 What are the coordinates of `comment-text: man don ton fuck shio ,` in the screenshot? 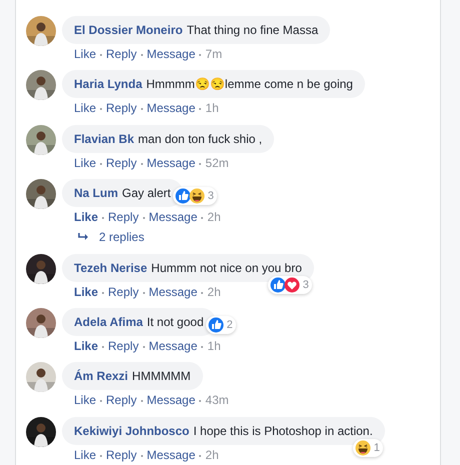 It's located at (200, 139).